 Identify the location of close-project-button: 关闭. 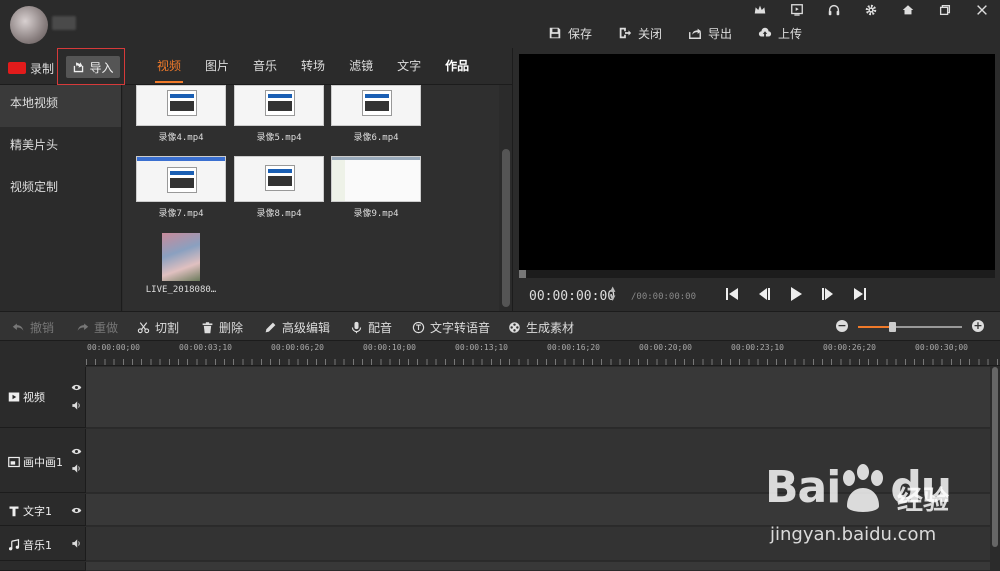
(640, 33).